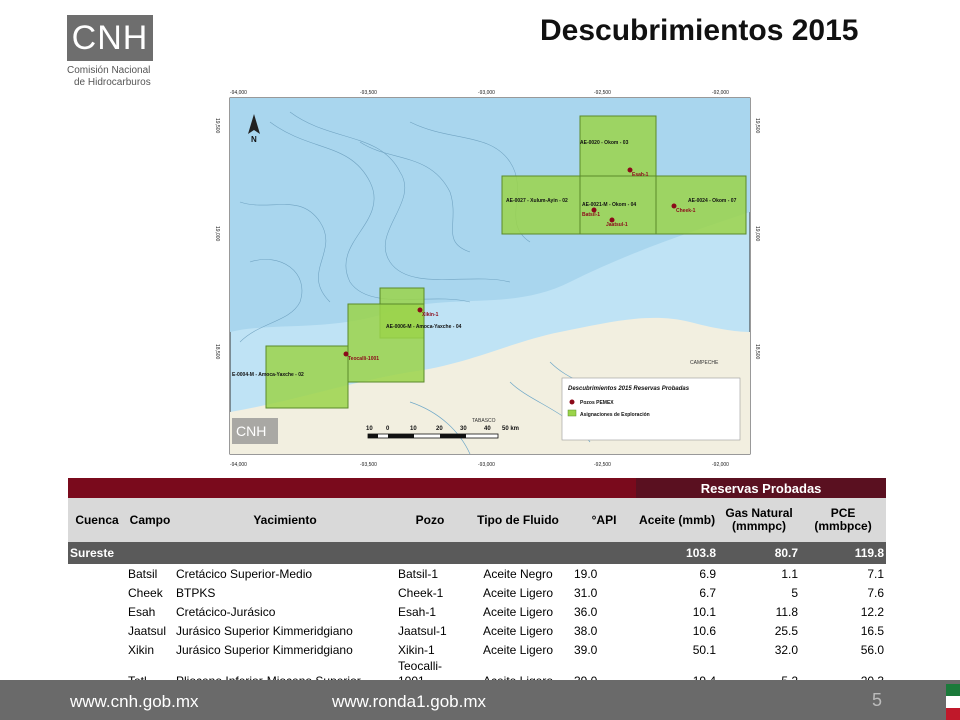  What do you see at coordinates (142, 611) in the screenshot?
I see `cell-campo: Esah` at bounding box center [142, 611].